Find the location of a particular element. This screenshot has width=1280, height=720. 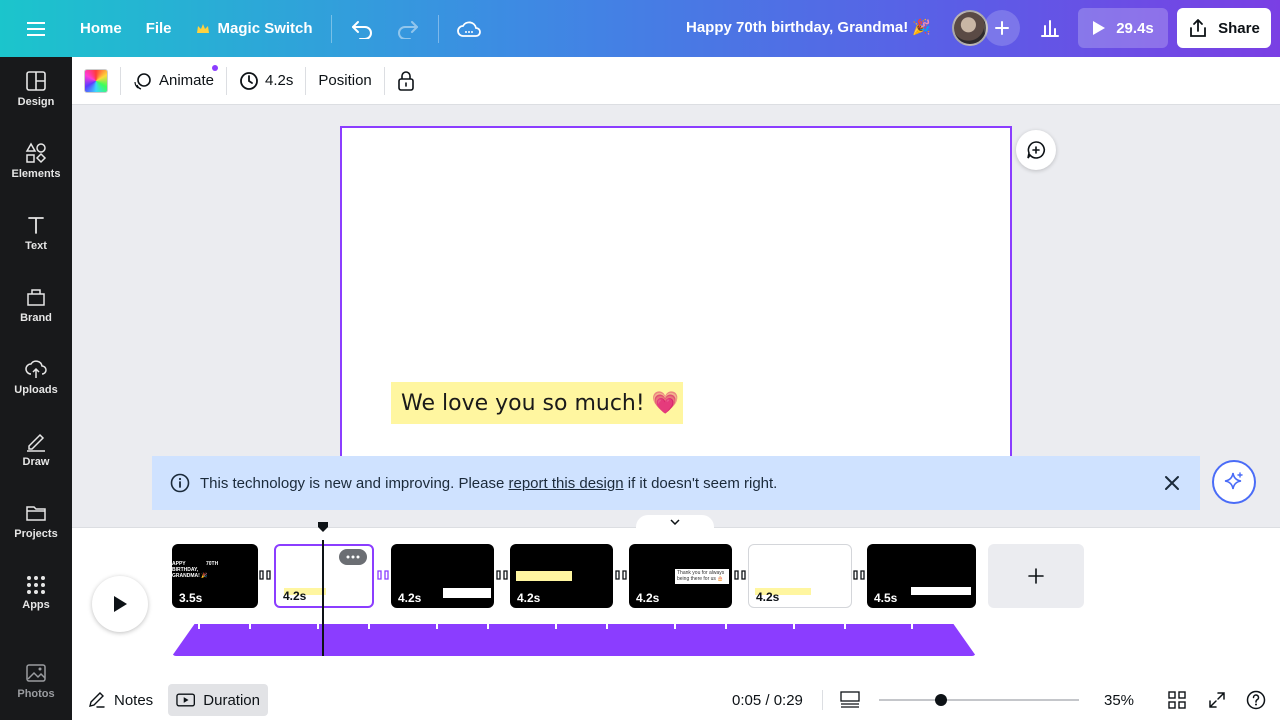

insights-button is located at coordinates (1050, 28).